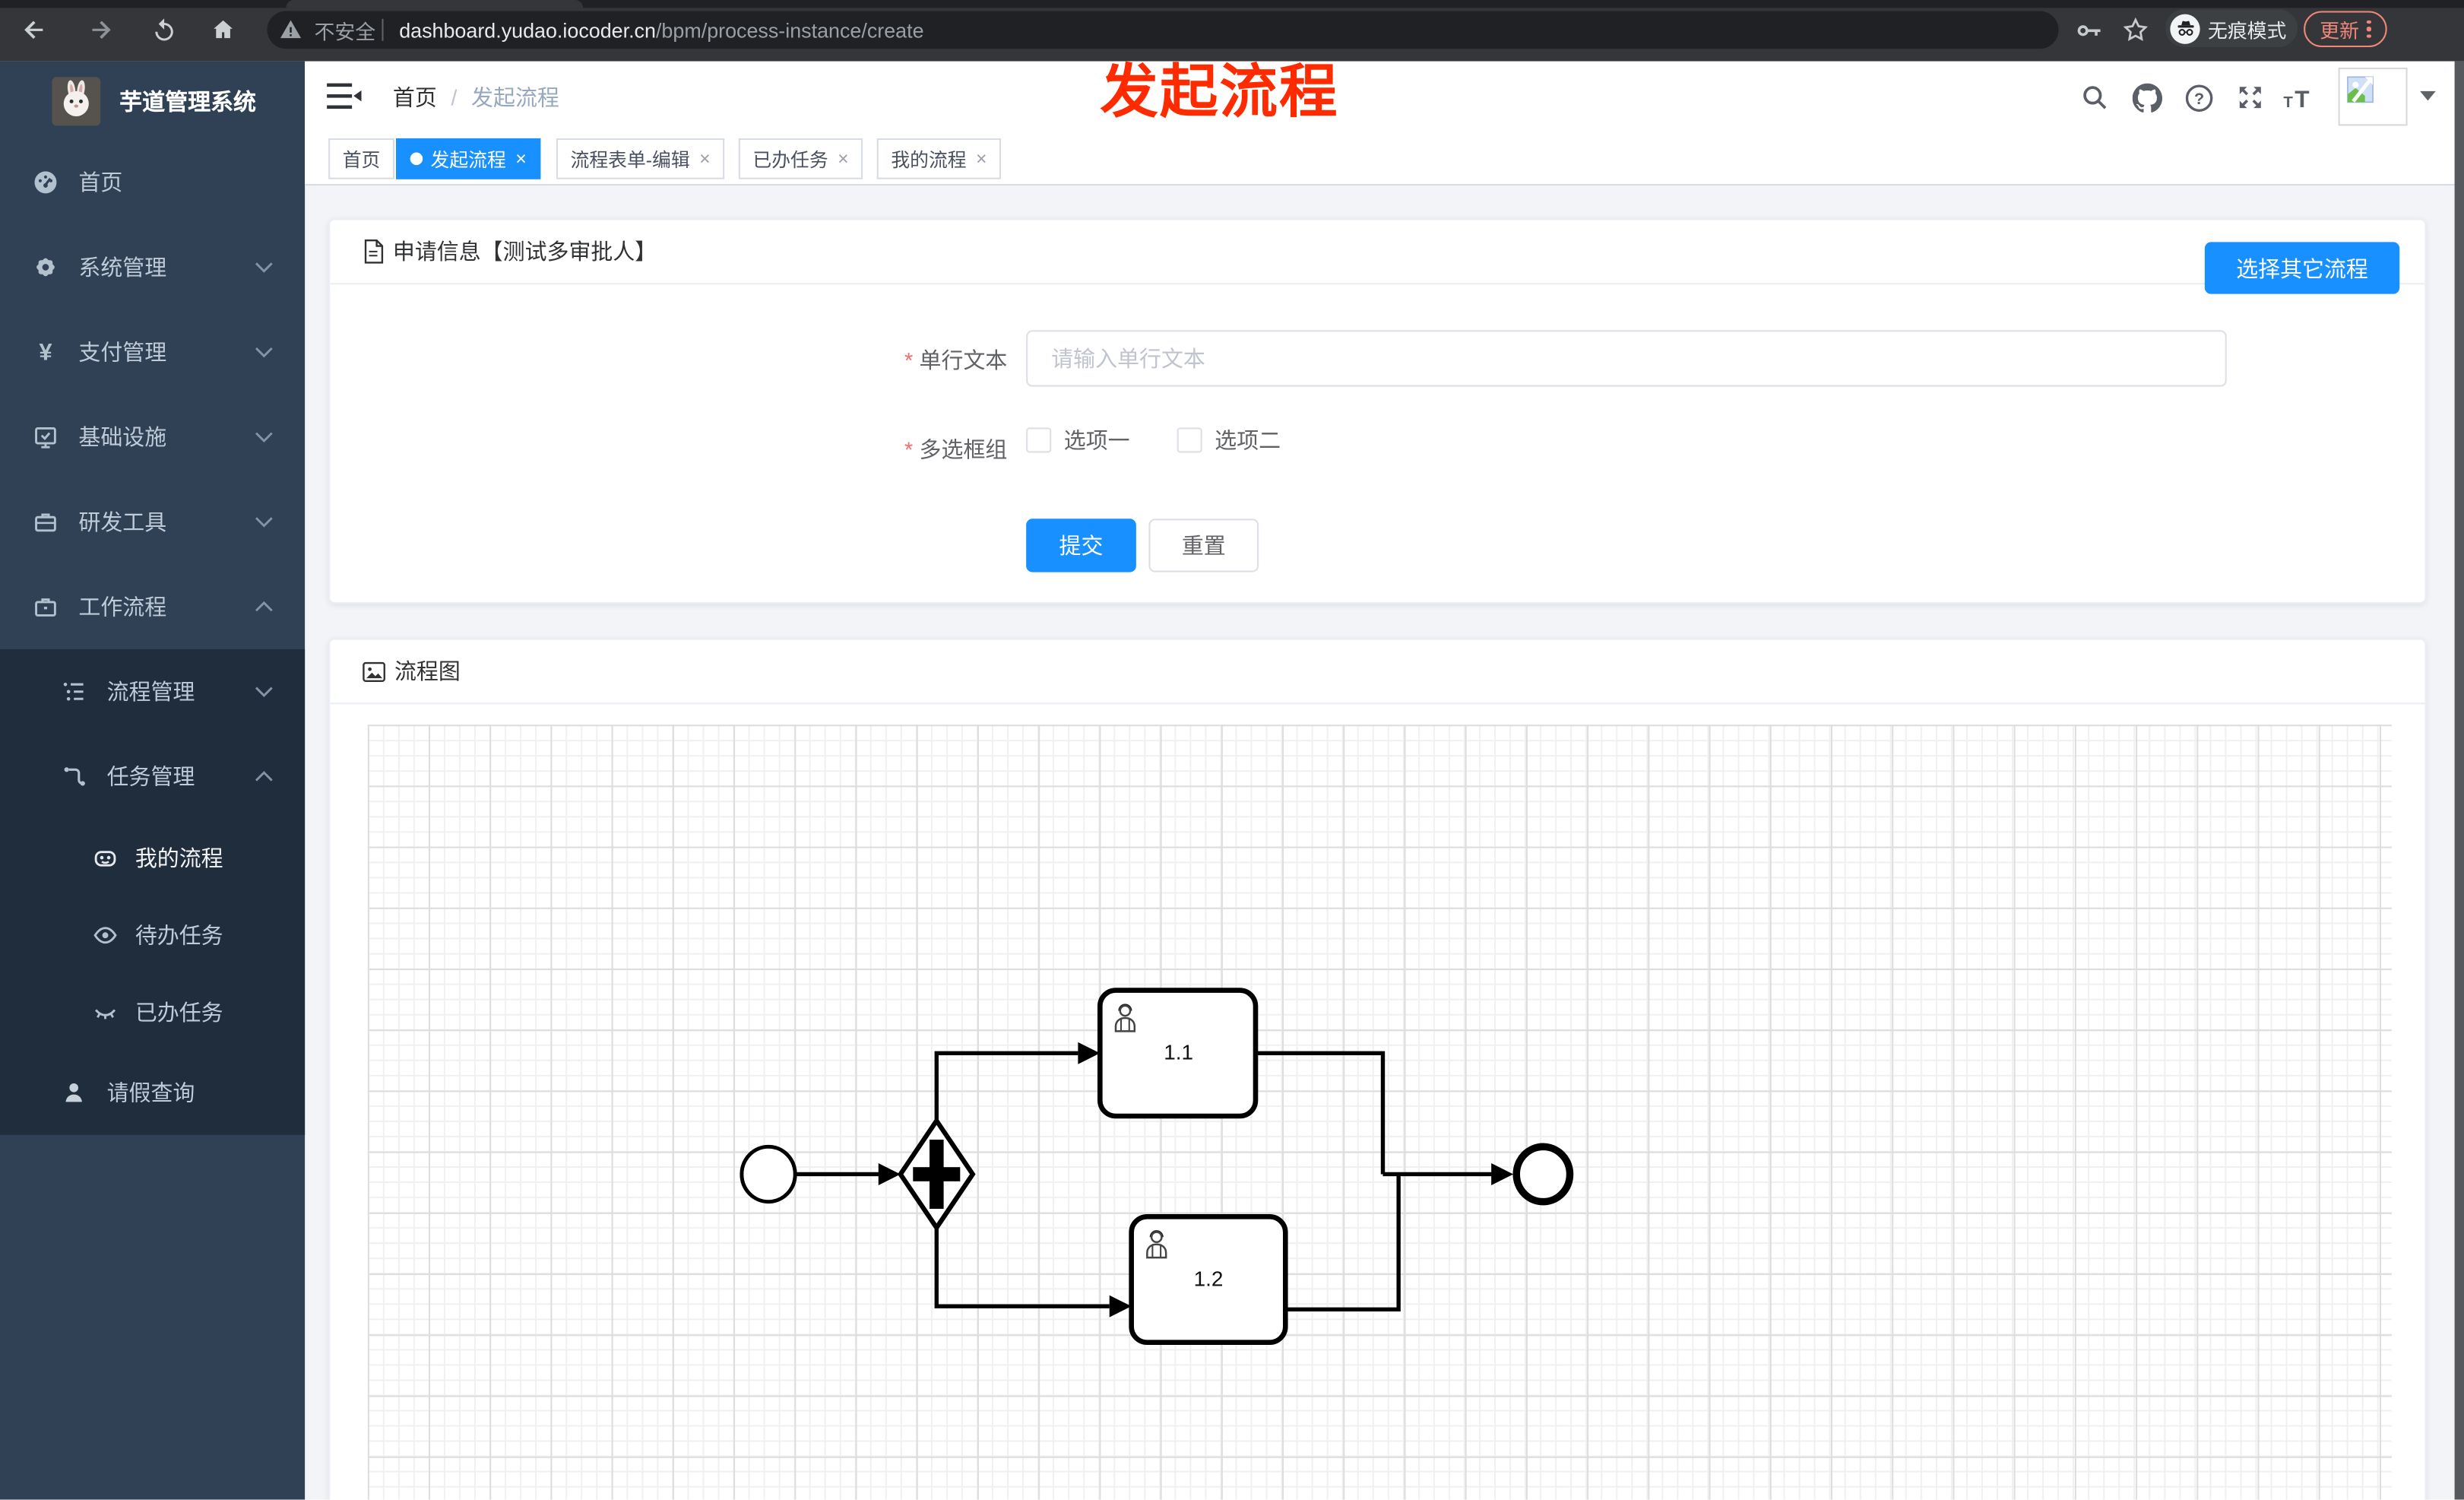 This screenshot has width=2464, height=1500. Describe the element at coordinates (1626, 358) in the screenshot. I see `single-line-text-input` at that location.